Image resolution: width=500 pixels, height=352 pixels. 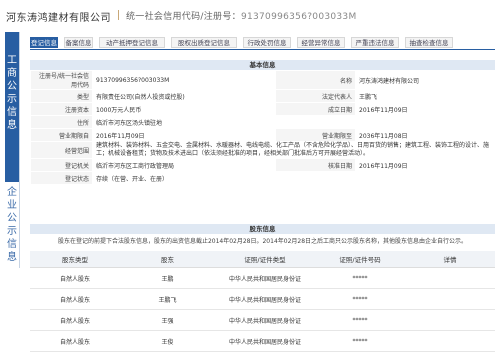 I want to click on tab-equity-pledge: 股权出质登记信息, so click(x=204, y=42).